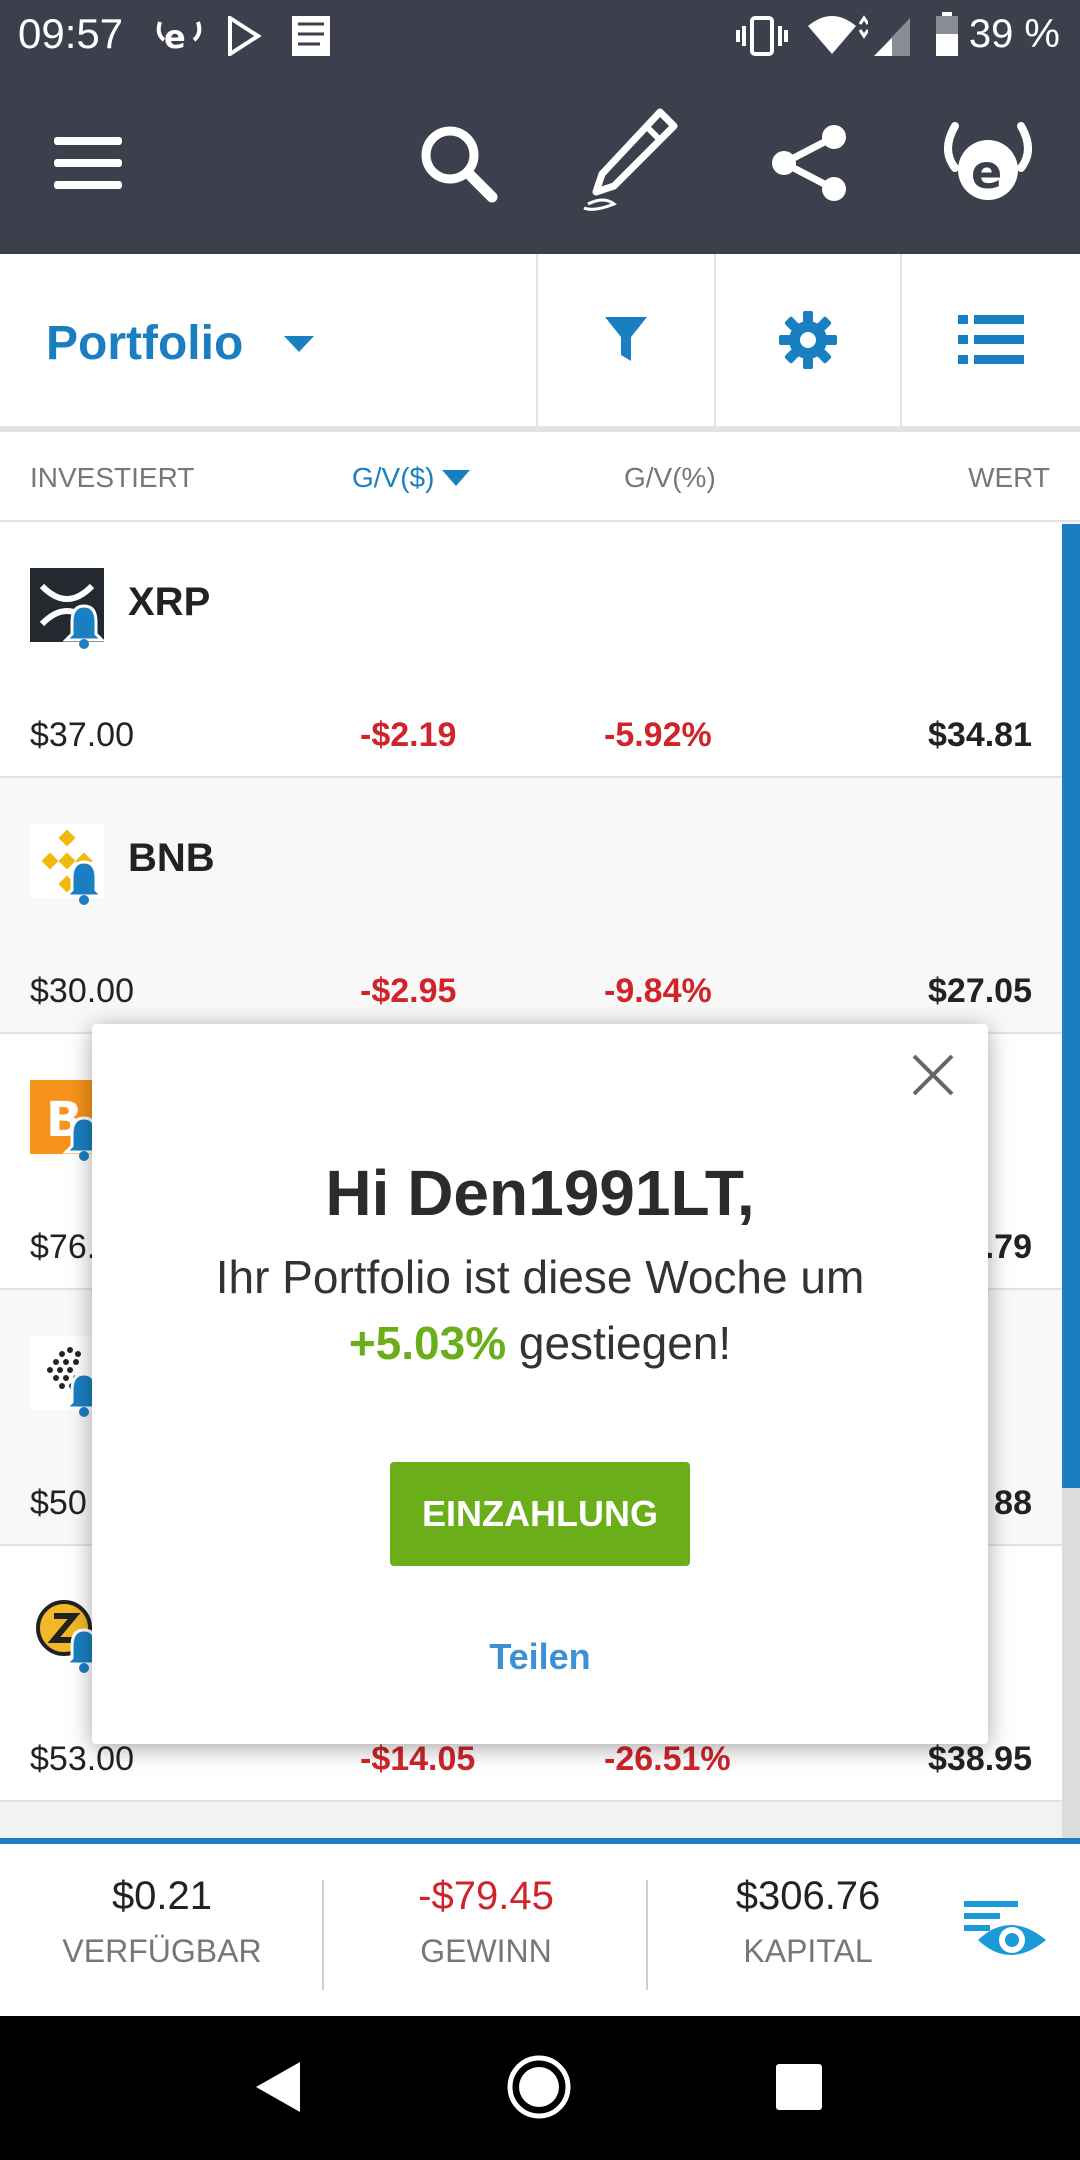 This screenshot has height=2160, width=1080. Describe the element at coordinates (540, 1657) in the screenshot. I see `share-link: Teilen` at that location.